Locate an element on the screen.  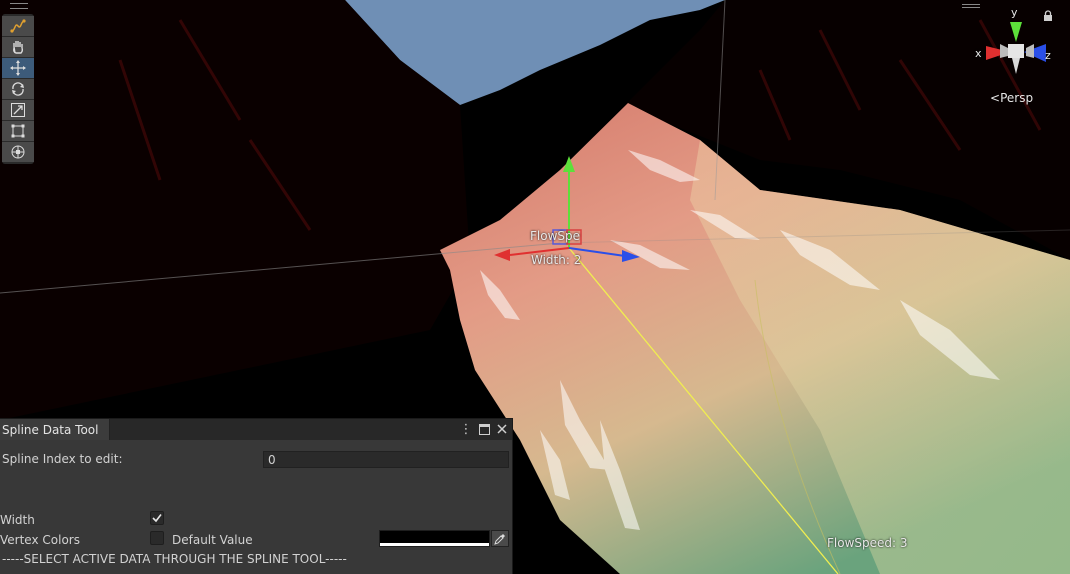
panel-tab-bar: Spline Data Tool ⋮ is located at coordinates (256, 429).